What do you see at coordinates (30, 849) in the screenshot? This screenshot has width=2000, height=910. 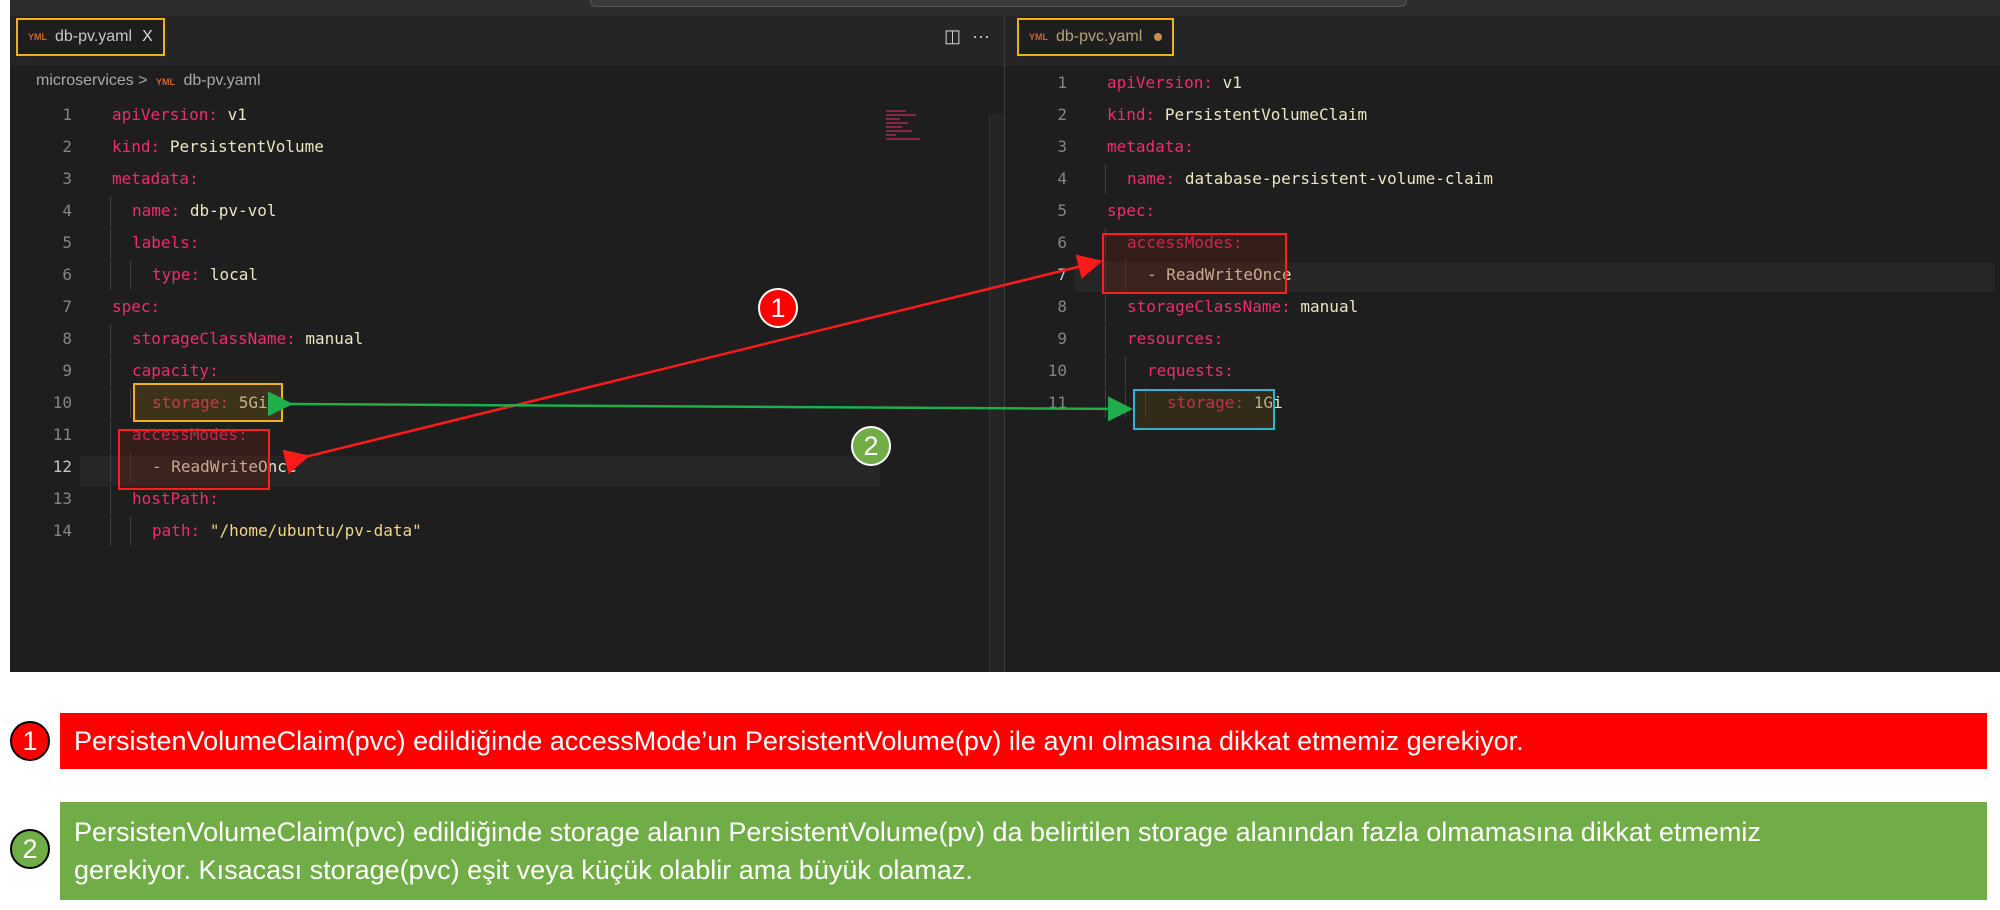 I see `caption-badge-2: 2` at bounding box center [30, 849].